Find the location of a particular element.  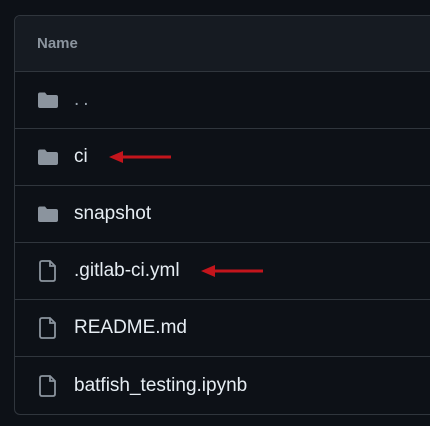

table-row-gitlab-ci-yml: .gitlab-ci.yml is located at coordinates (222, 271).